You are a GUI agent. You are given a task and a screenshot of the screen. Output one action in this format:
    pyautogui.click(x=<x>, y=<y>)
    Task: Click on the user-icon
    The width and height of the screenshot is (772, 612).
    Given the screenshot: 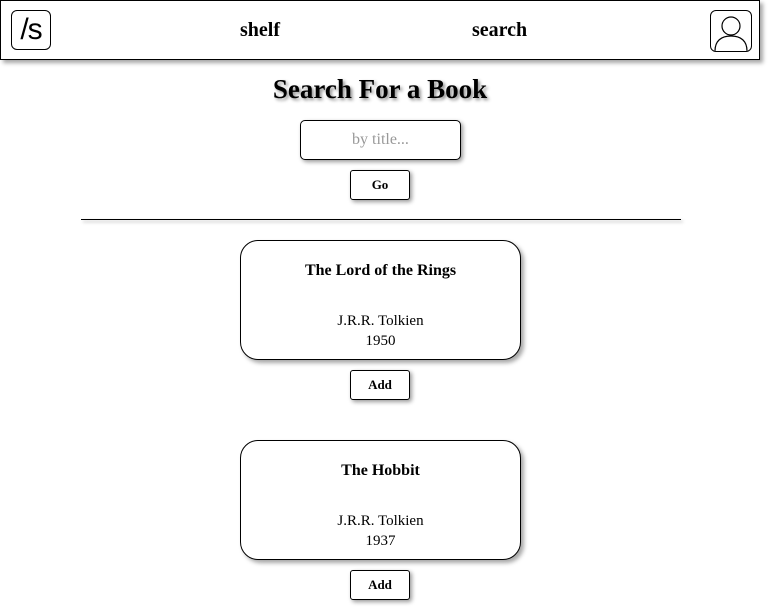 What is the action you would take?
    pyautogui.click(x=731, y=33)
    